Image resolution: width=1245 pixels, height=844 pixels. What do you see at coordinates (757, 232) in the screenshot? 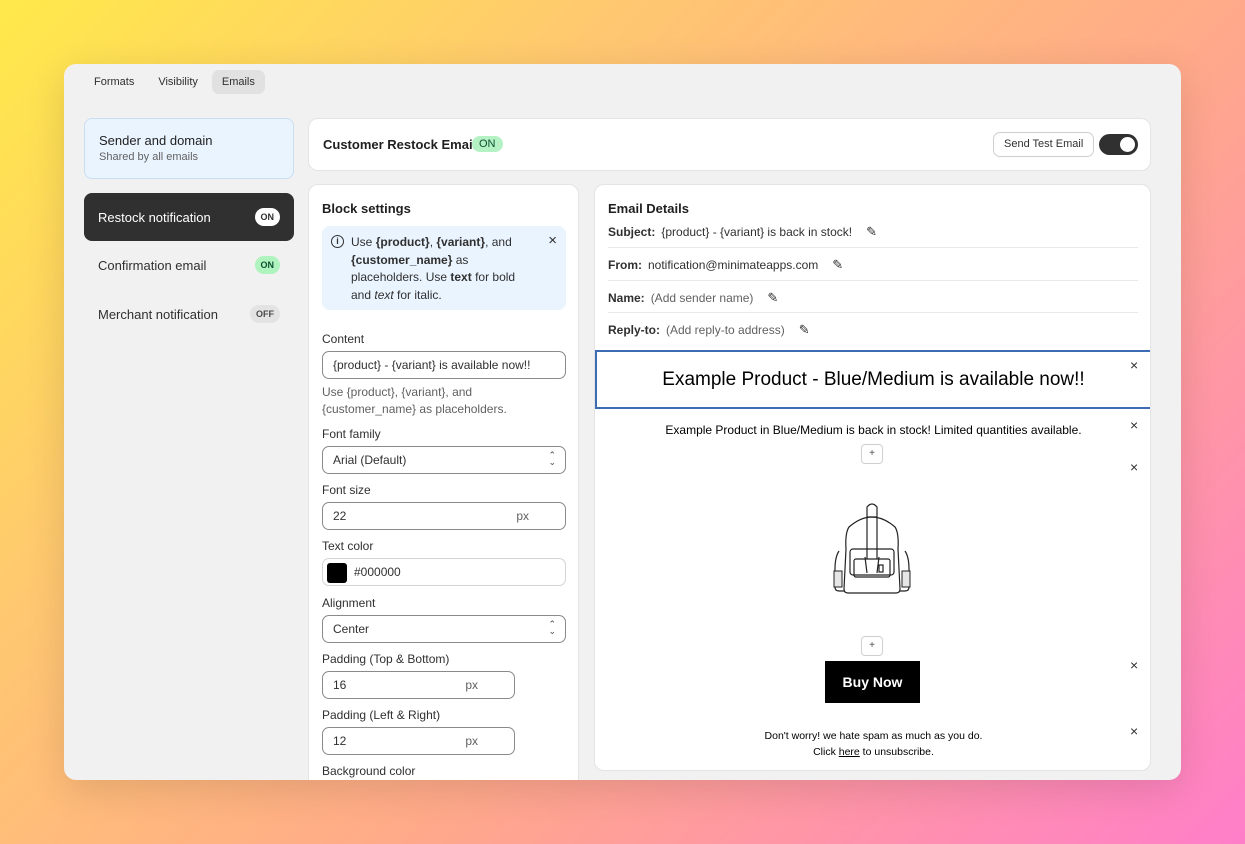
I see `subject-value: {product} - {variant} is back in stock!` at bounding box center [757, 232].